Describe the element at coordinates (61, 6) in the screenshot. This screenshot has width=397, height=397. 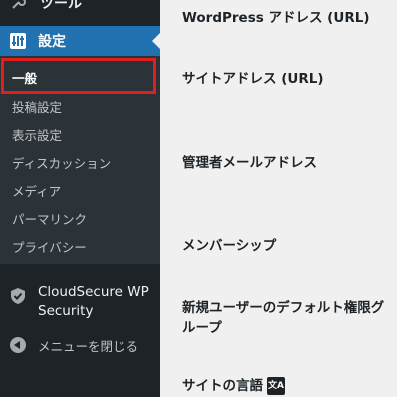
I see `menu-item-tools-label: ツール` at that location.